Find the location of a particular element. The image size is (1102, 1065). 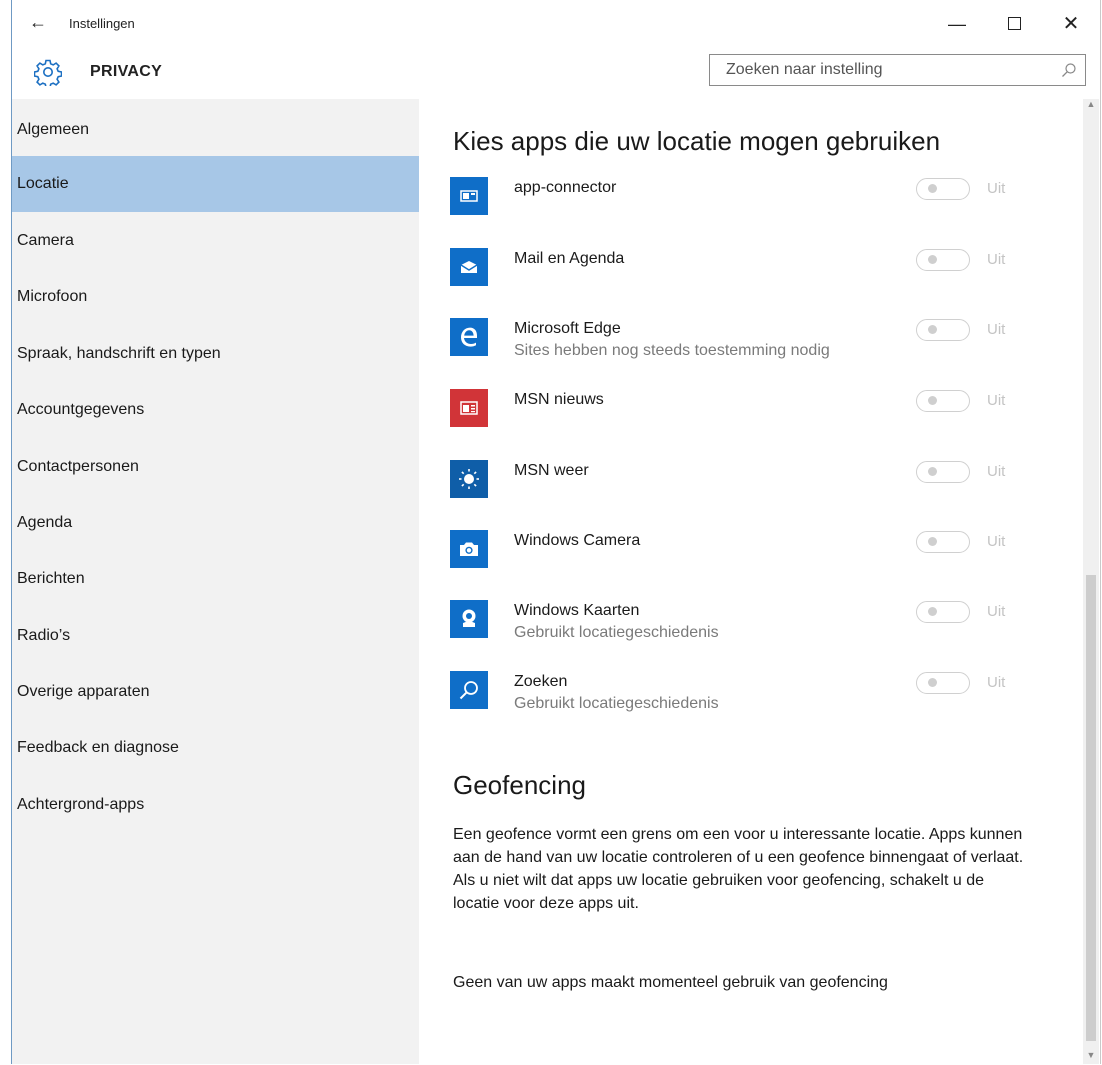

sidebar-item-achtergrond-apps: Achtergrond-apps is located at coordinates (215, 805).